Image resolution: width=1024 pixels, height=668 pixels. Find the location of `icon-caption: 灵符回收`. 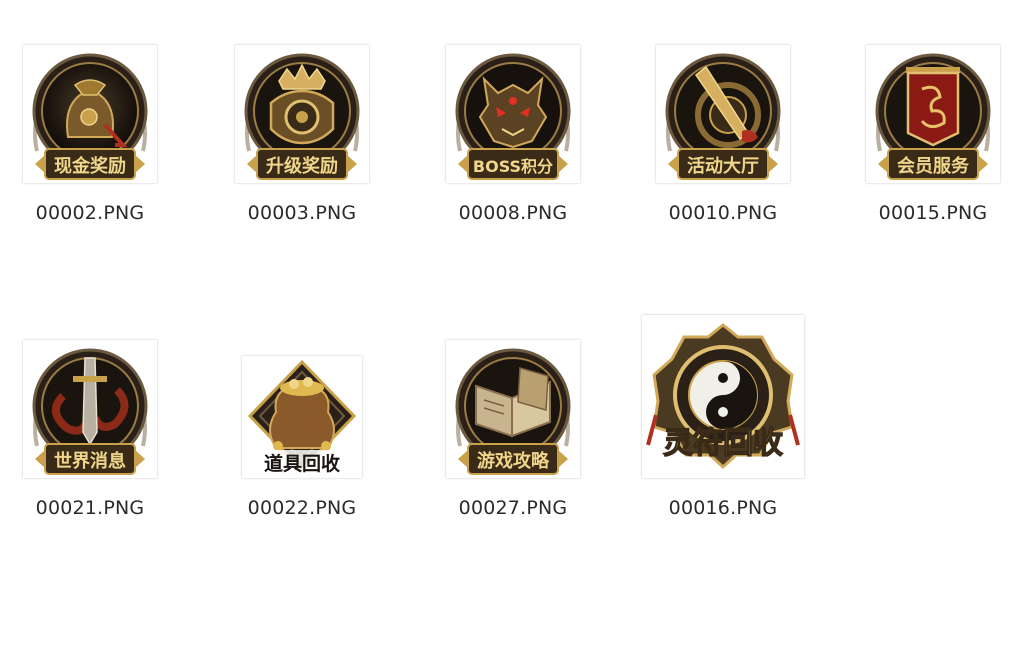

icon-caption: 灵符回收 is located at coordinates (723, 443).